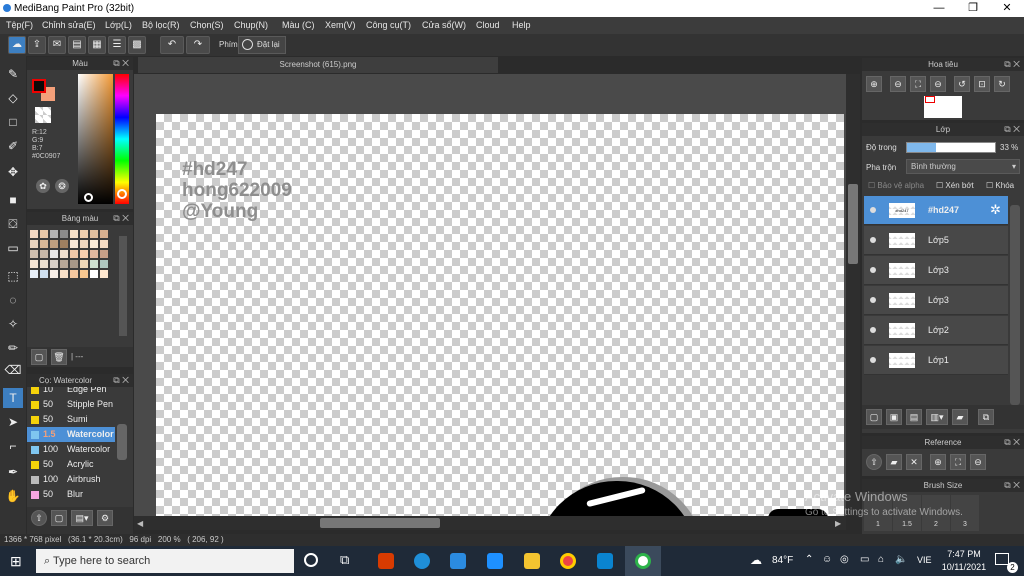  Describe the element at coordinates (251, 25) in the screenshot. I see `menu-snap: Chụp(N)` at that location.